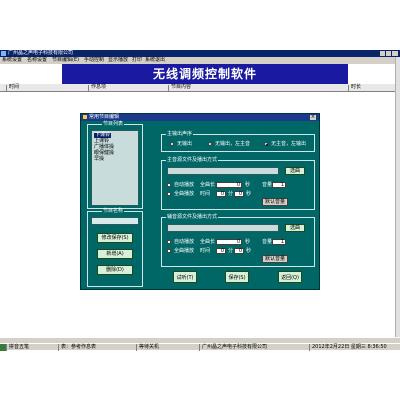 The image size is (400, 400). What do you see at coordinates (279, 185) in the screenshot?
I see `main-volume-field: 1` at bounding box center [279, 185].